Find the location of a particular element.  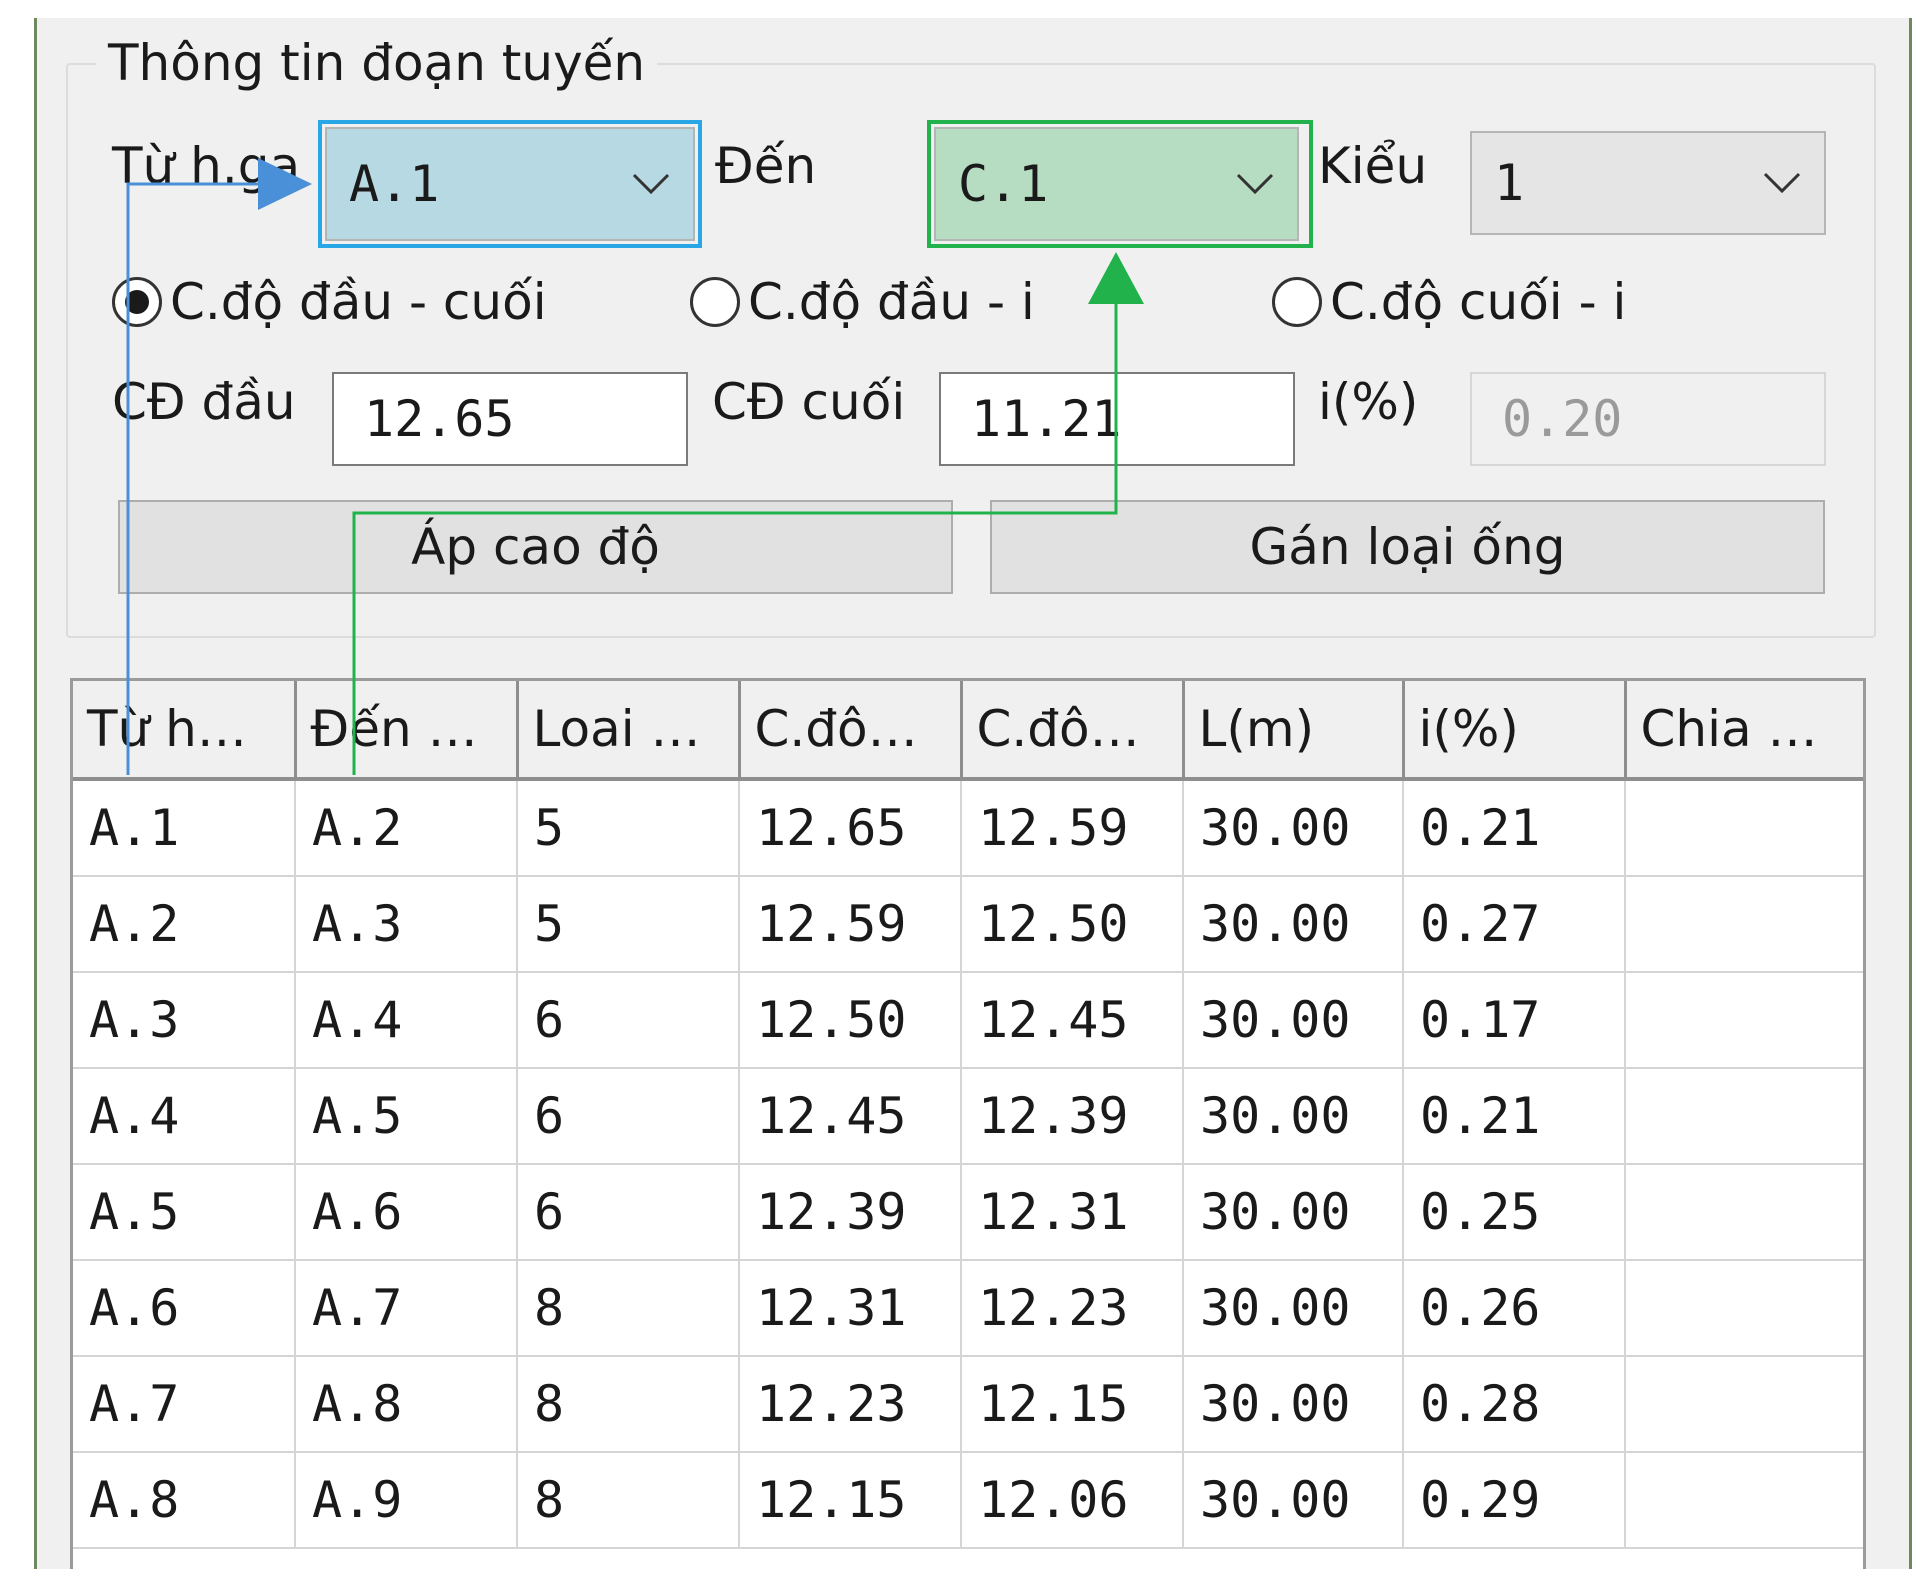

cell-start-elev: 12.15 is located at coordinates (850, 1500).